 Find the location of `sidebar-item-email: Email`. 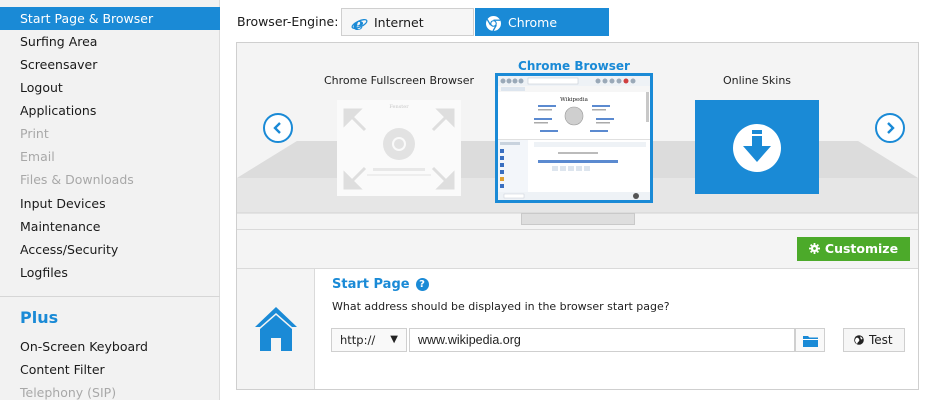

sidebar-item-email: Email is located at coordinates (37, 156).